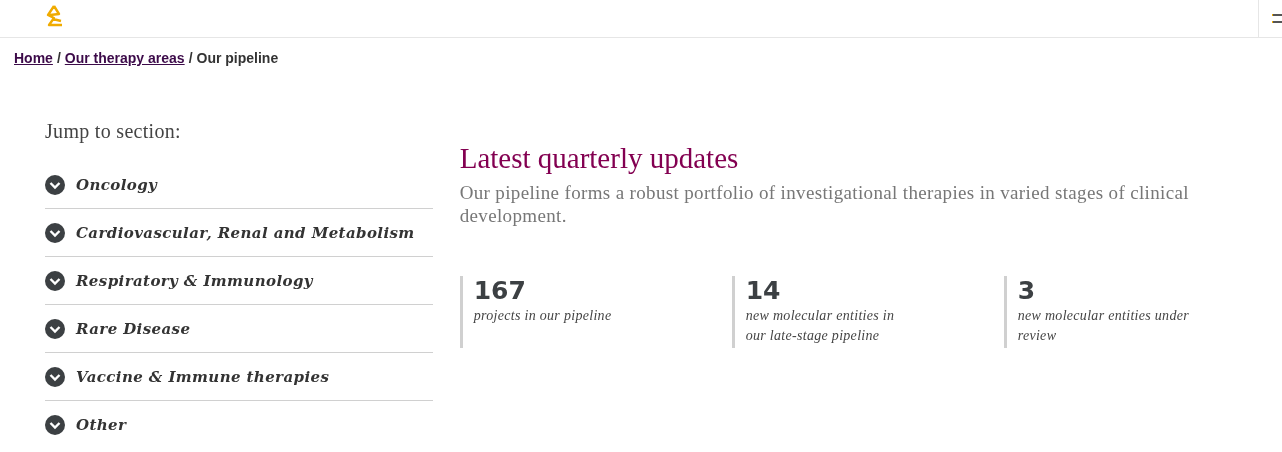  What do you see at coordinates (133, 328) in the screenshot?
I see `section-link: Rare Disease` at bounding box center [133, 328].